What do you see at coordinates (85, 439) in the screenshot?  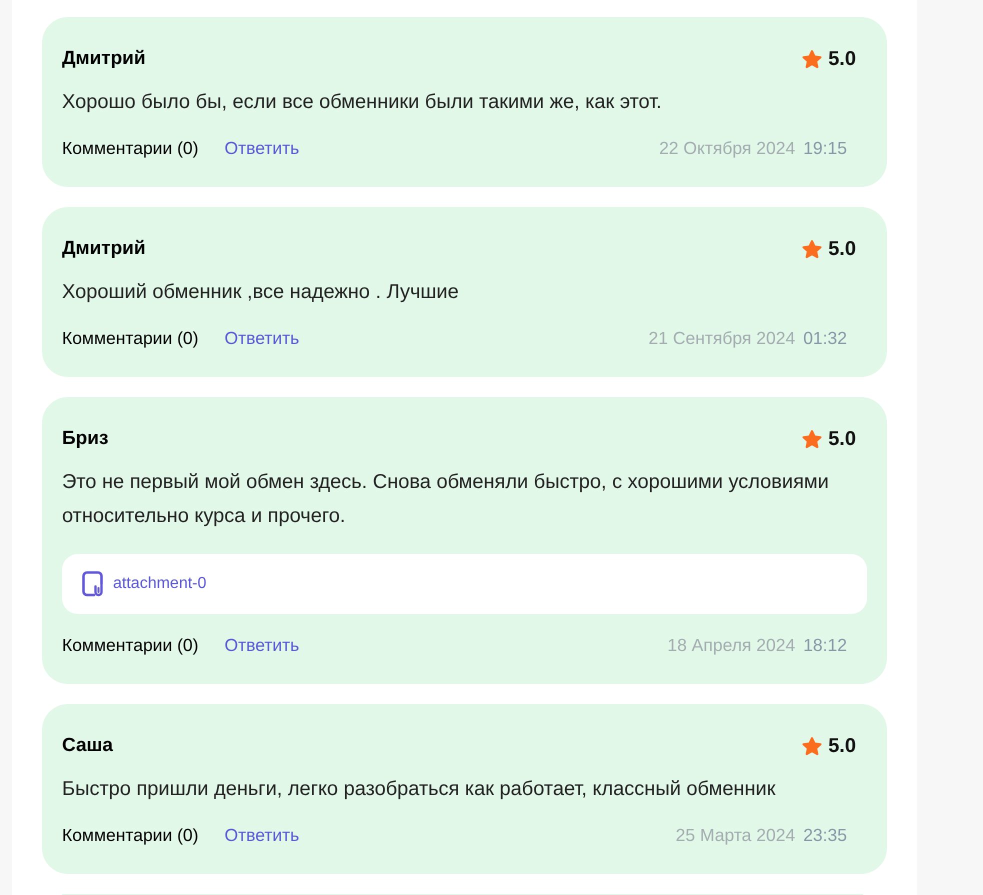 I see `author-name: Бриз` at bounding box center [85, 439].